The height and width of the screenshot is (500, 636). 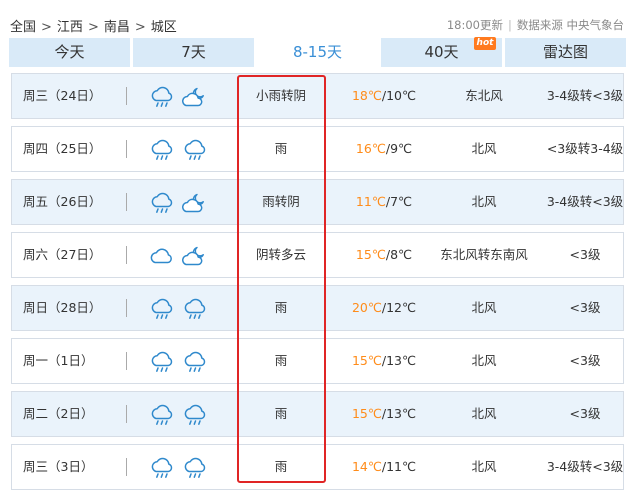 I want to click on low-temperature: /11℃, so click(x=399, y=466).